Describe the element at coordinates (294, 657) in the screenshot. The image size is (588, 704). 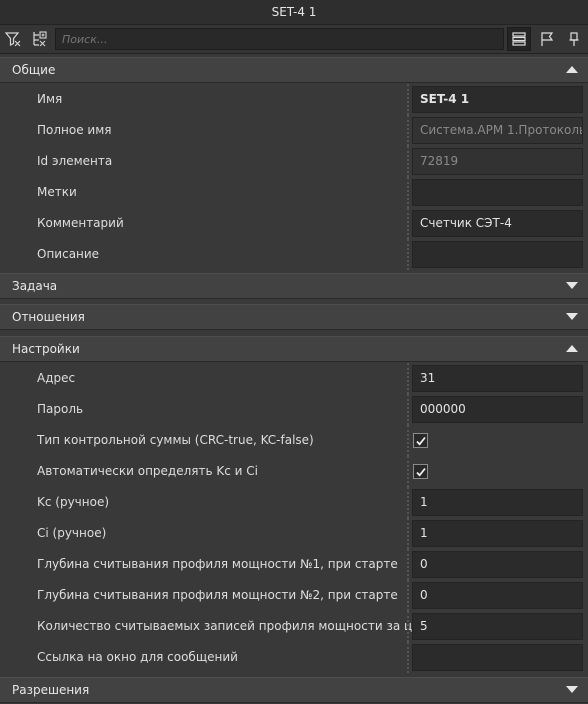
I see `property-row-message-window-link: Ссылка на окно для сообщений` at that location.